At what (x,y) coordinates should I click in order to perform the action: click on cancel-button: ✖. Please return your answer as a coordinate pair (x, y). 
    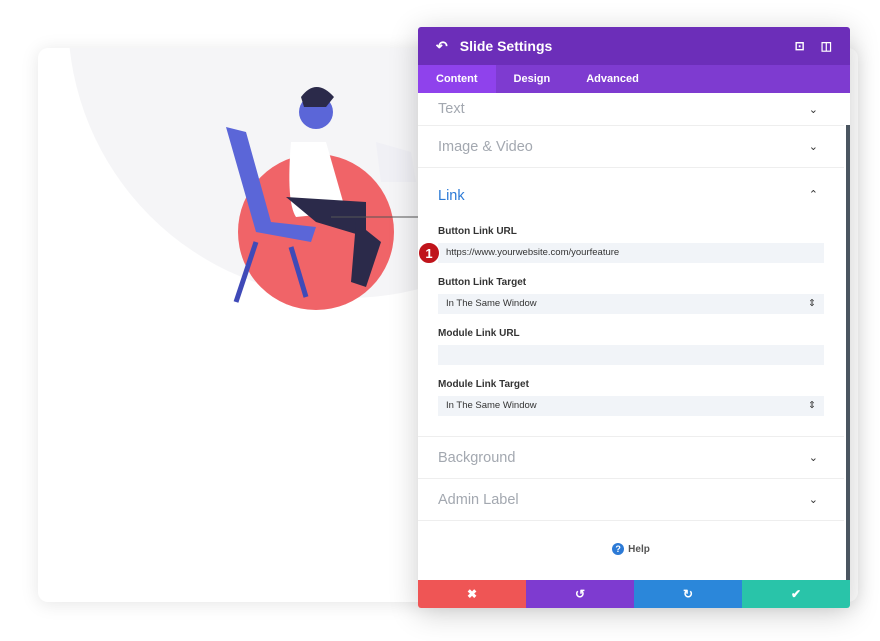
    Looking at the image, I should click on (472, 594).